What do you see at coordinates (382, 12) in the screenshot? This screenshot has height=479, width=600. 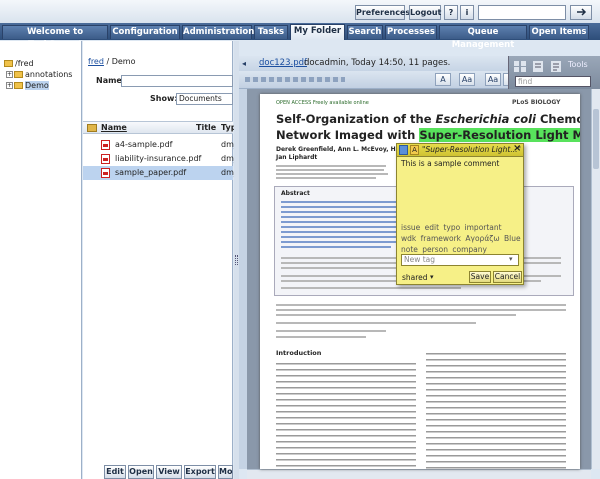 I see `preferences-button: Preferences` at bounding box center [382, 12].